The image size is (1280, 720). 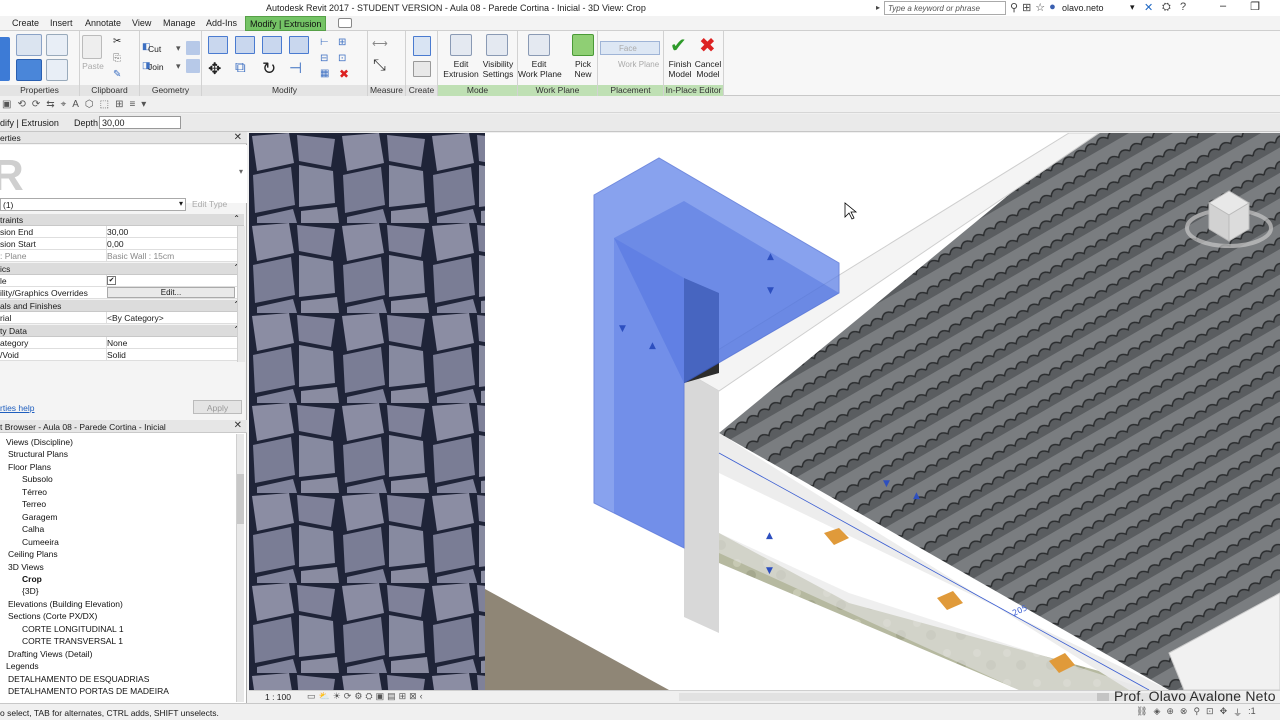 I want to click on mirror-draw-icon, so click(x=299, y=45).